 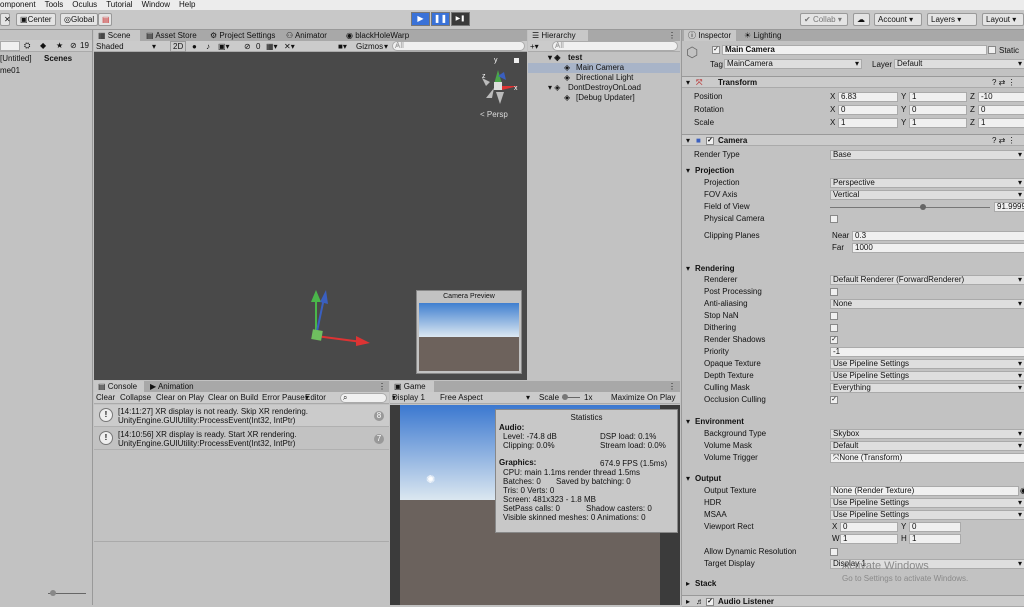 What do you see at coordinates (46, 71) in the screenshot?
I see `list-item: me01` at bounding box center [46, 71].